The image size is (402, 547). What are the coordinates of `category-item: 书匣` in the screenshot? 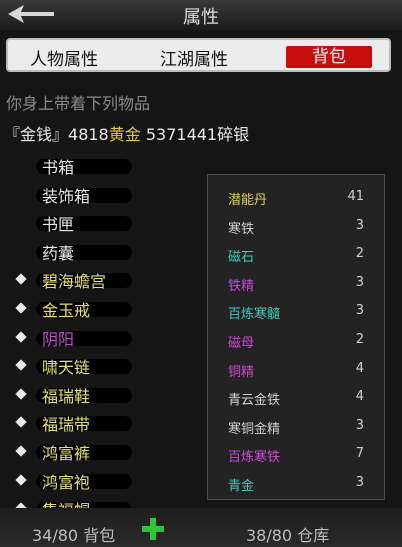 It's located at (100, 223).